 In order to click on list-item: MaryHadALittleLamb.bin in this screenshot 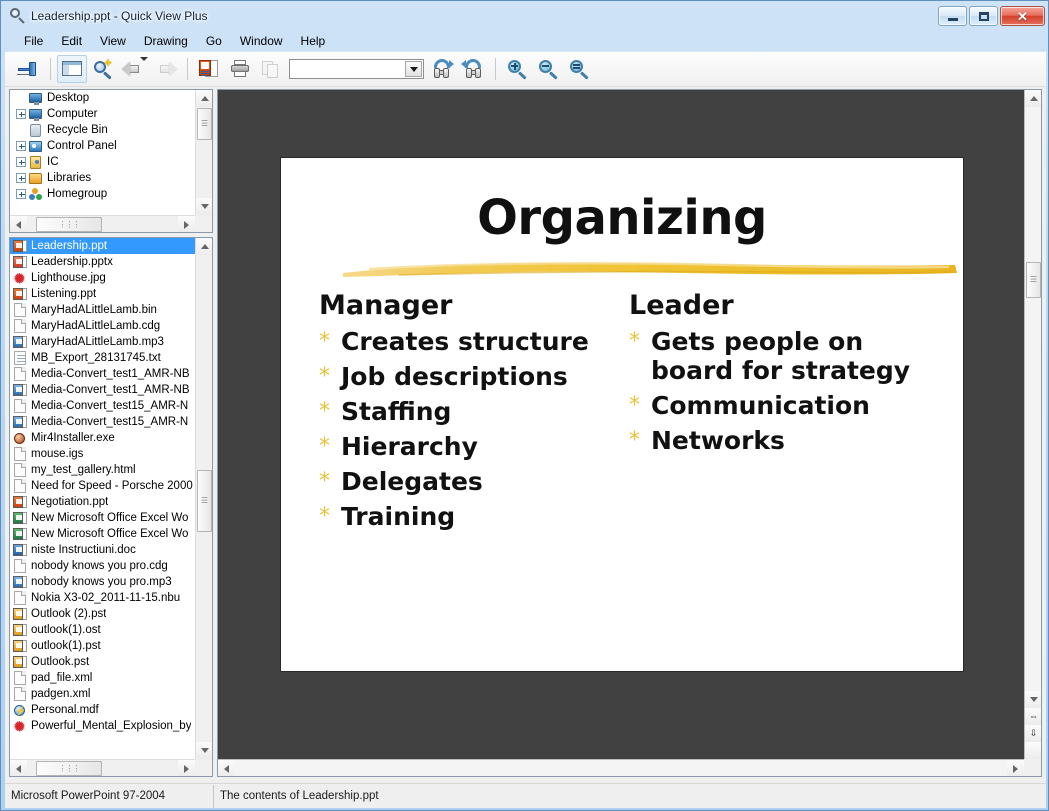, I will do `click(102, 310)`.